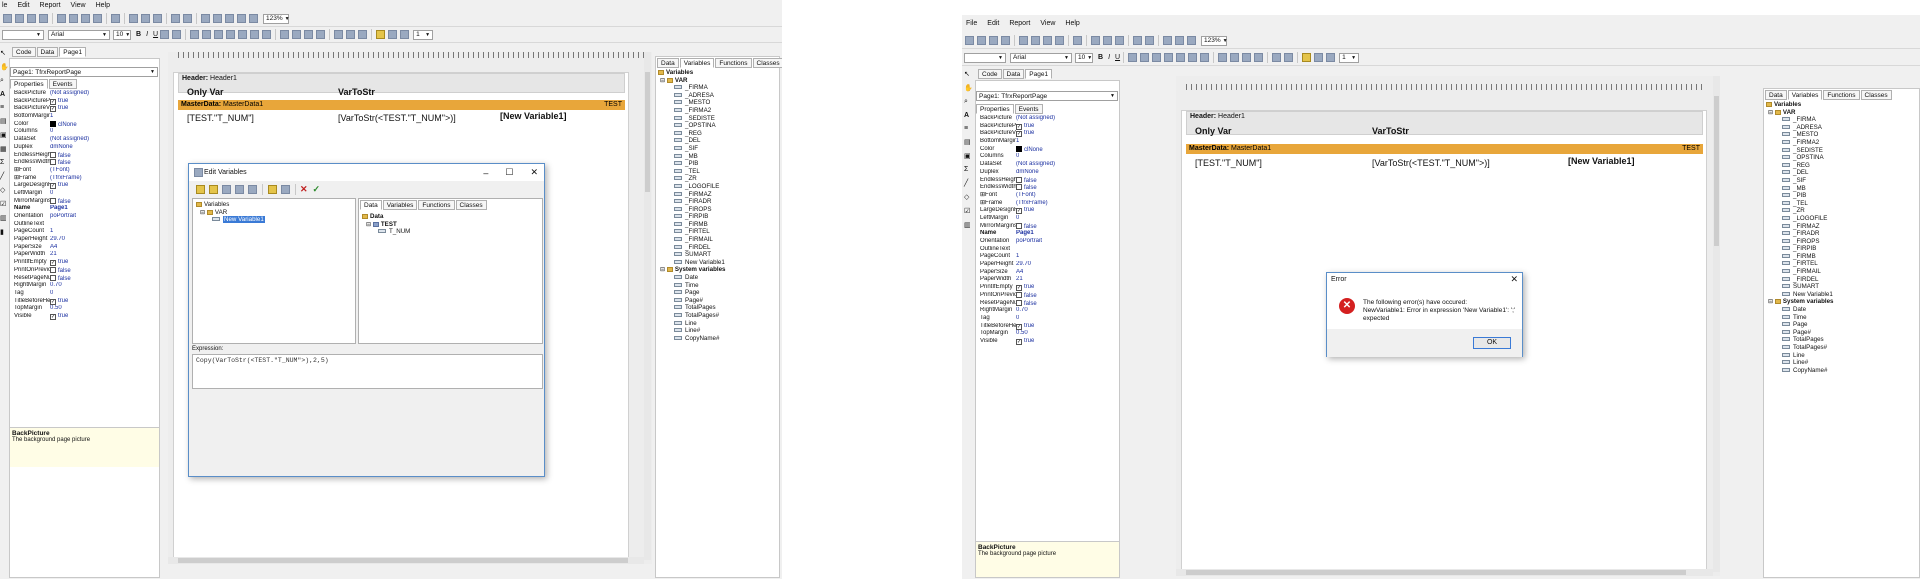 The width and height of the screenshot is (1920, 579). Describe the element at coordinates (981, 40) in the screenshot. I see `open-icon` at that location.